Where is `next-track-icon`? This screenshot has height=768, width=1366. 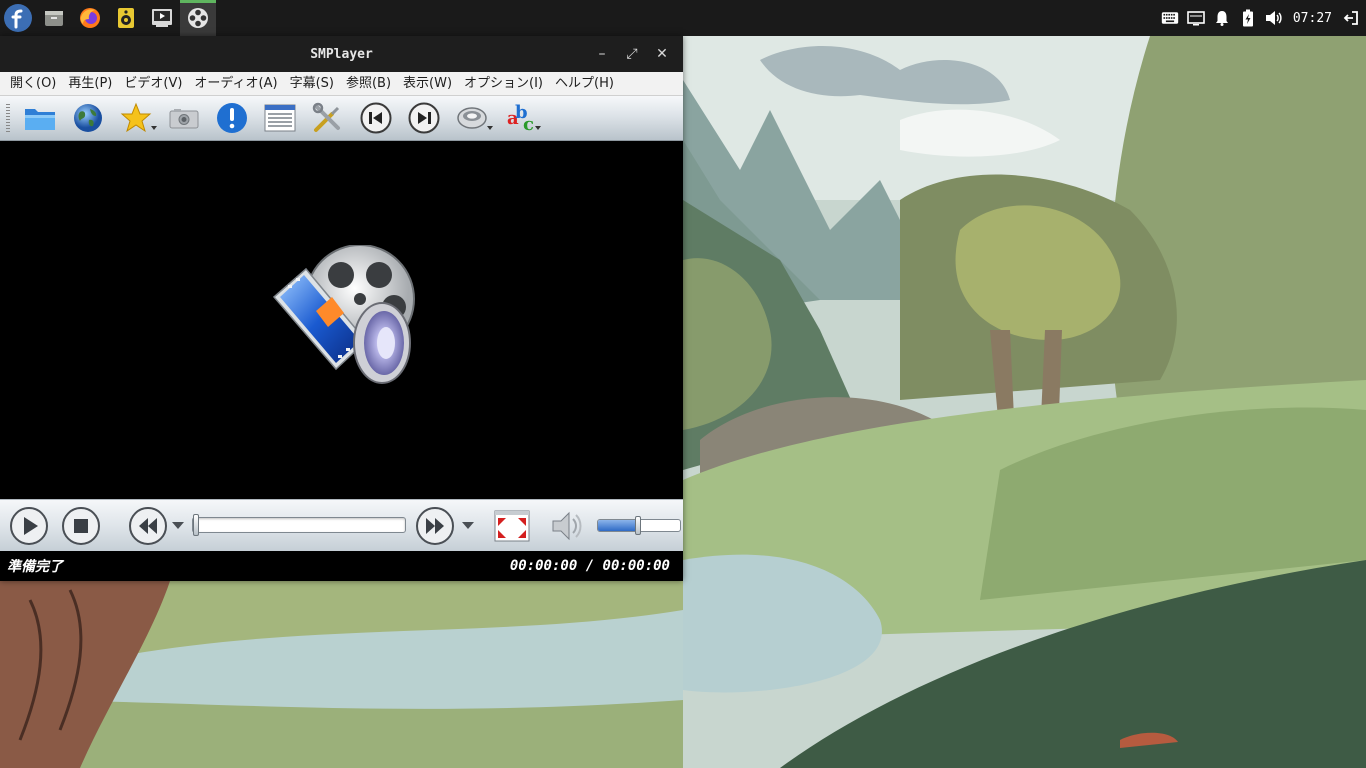 next-track-icon is located at coordinates (424, 118).